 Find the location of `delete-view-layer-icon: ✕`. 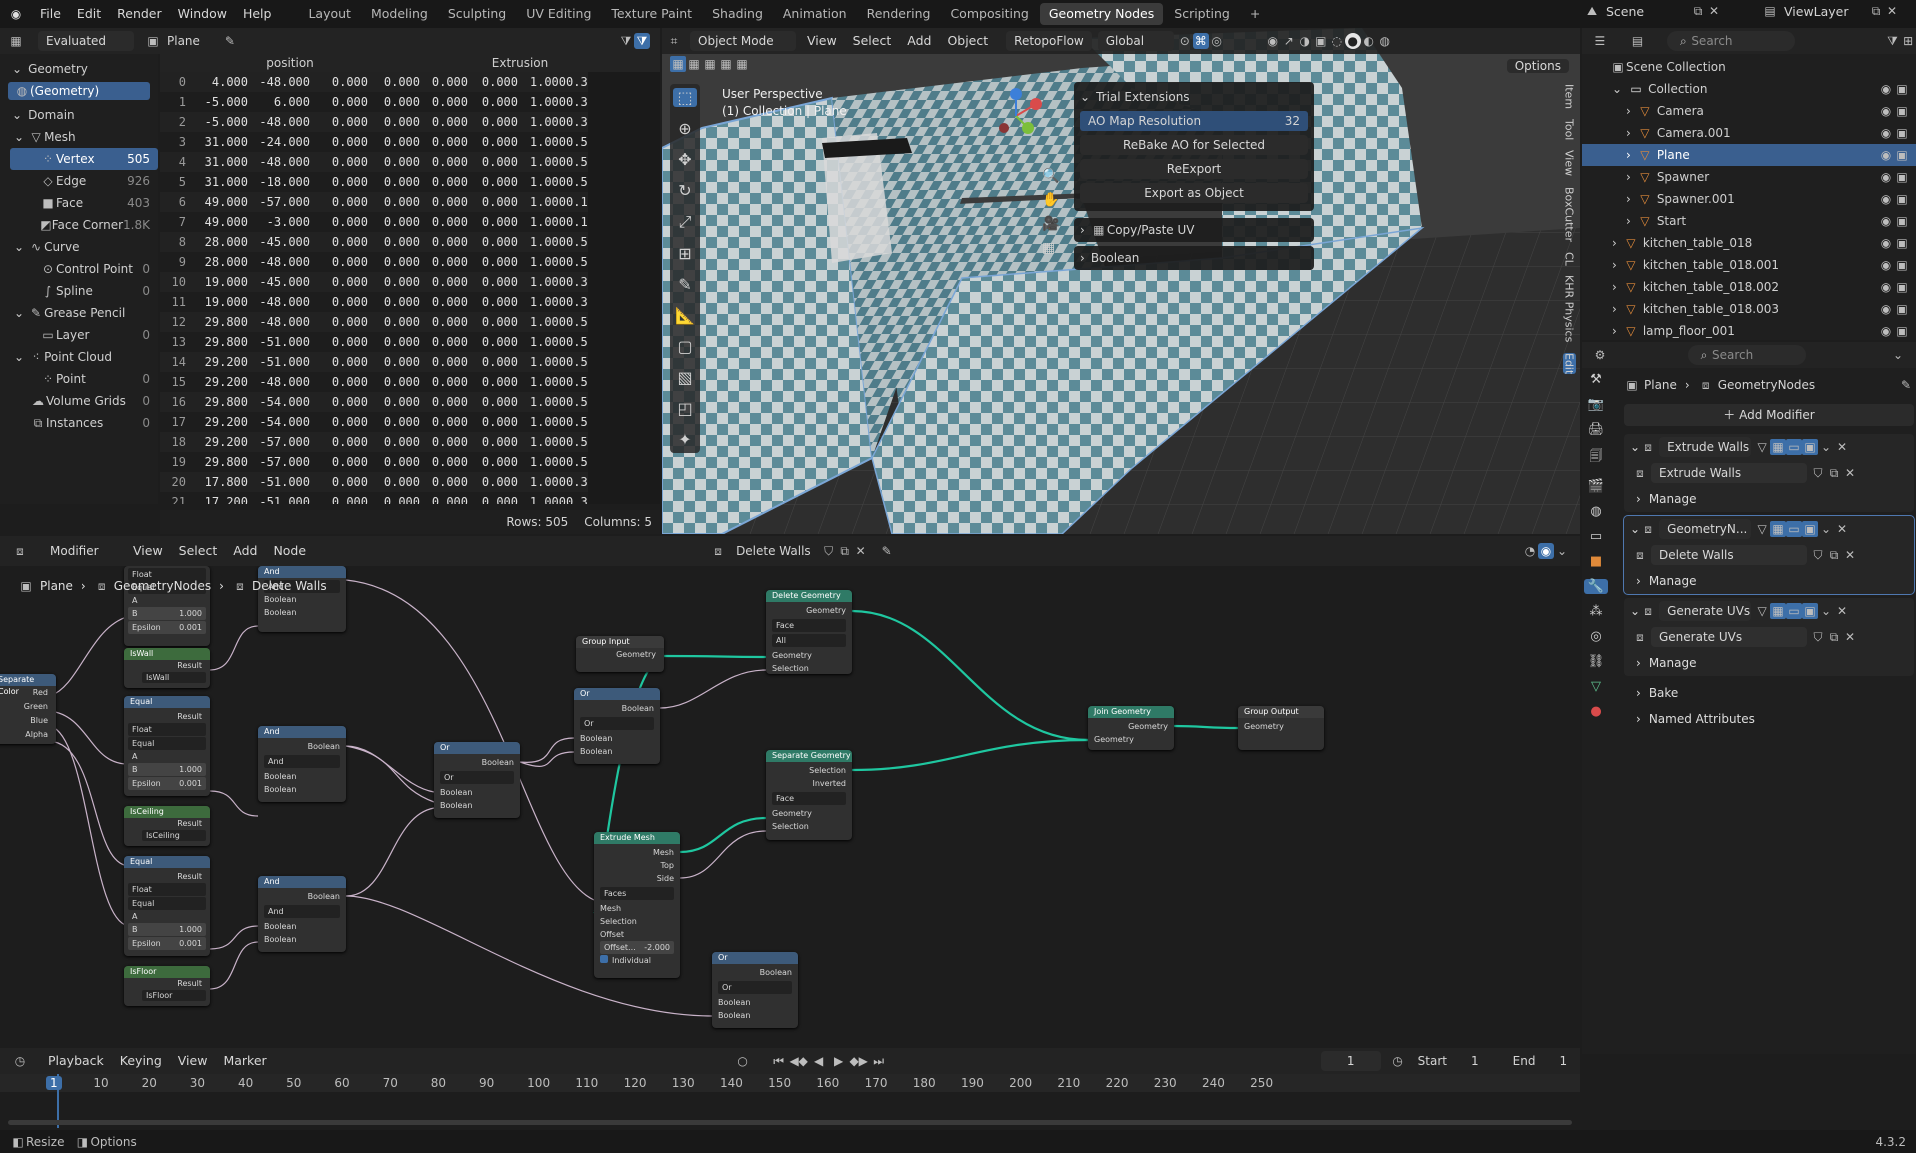

delete-view-layer-icon: ✕ is located at coordinates (1892, 11).